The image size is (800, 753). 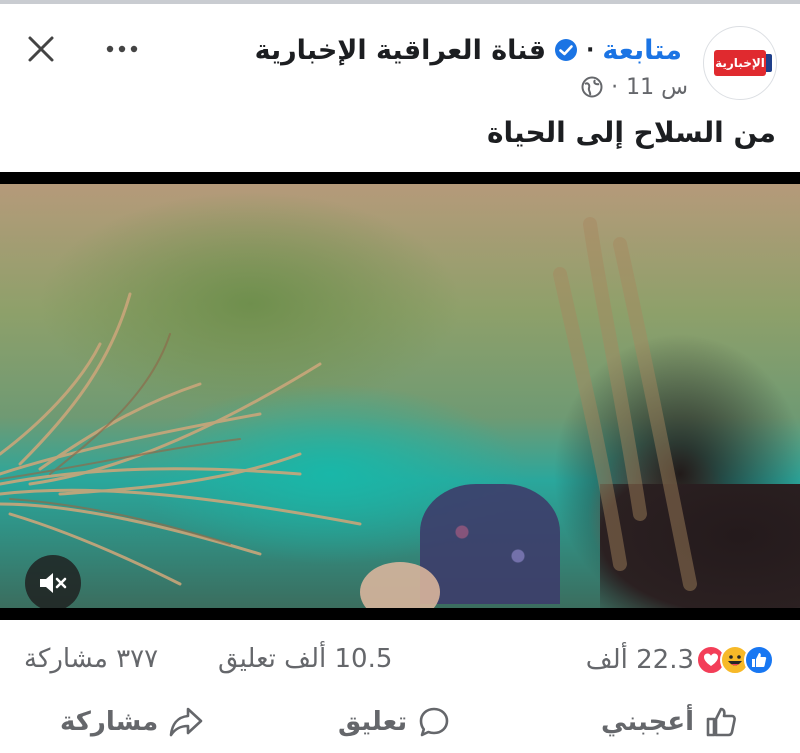 I want to click on channel-logo: الإخبارية, so click(x=743, y=63).